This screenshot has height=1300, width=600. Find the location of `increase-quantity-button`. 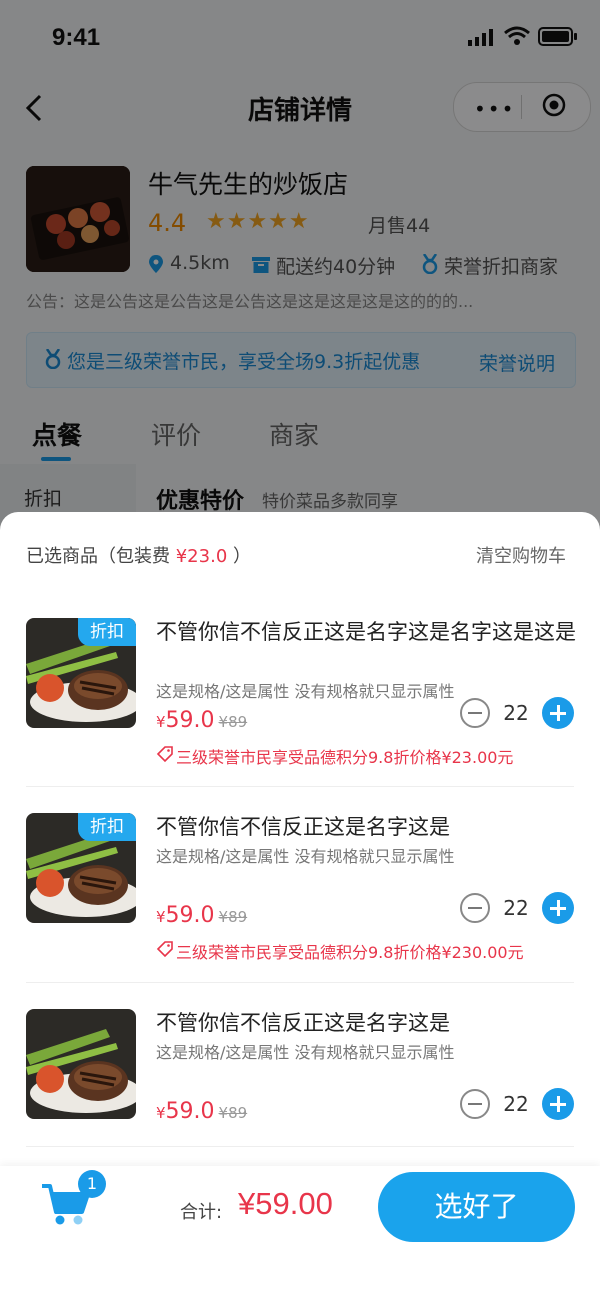

increase-quantity-button is located at coordinates (558, 1104).